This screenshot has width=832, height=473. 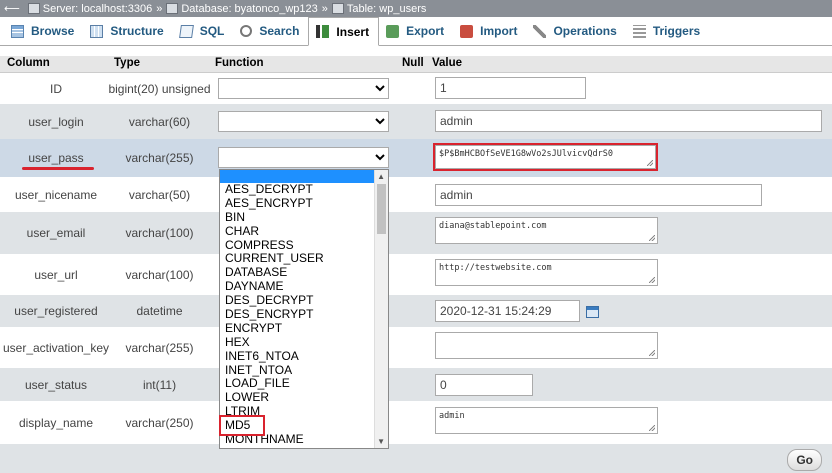 I want to click on dropdown-option: INET6_NTOA, so click(x=304, y=356).